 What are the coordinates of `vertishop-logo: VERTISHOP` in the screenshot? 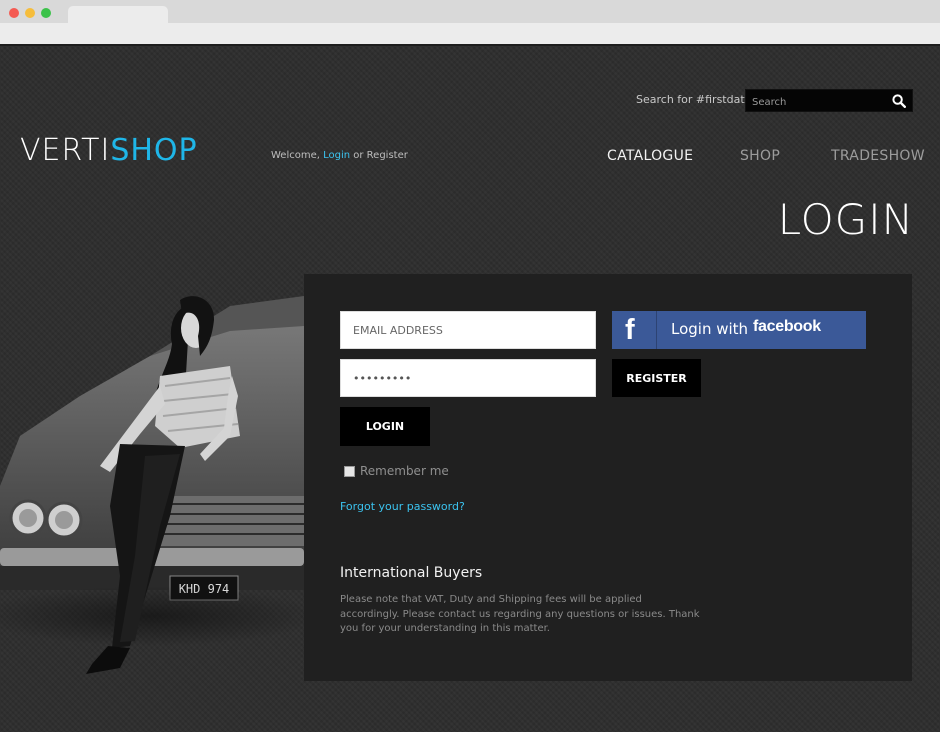 It's located at (109, 151).